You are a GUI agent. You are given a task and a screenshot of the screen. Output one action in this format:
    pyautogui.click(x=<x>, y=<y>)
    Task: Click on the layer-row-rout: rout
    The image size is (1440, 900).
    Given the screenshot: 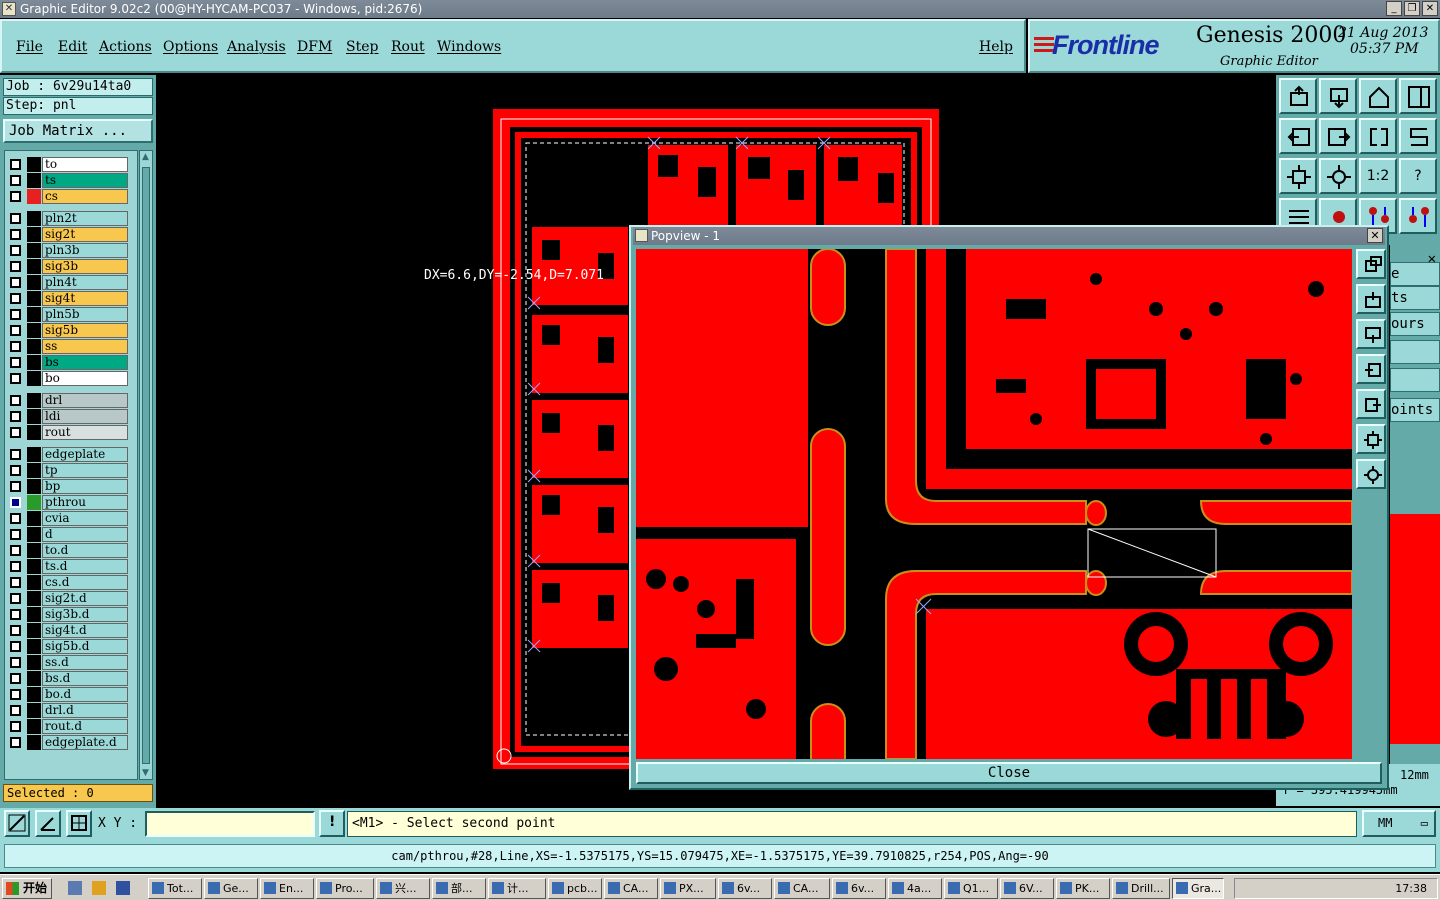 What is the action you would take?
    pyautogui.click(x=71, y=432)
    